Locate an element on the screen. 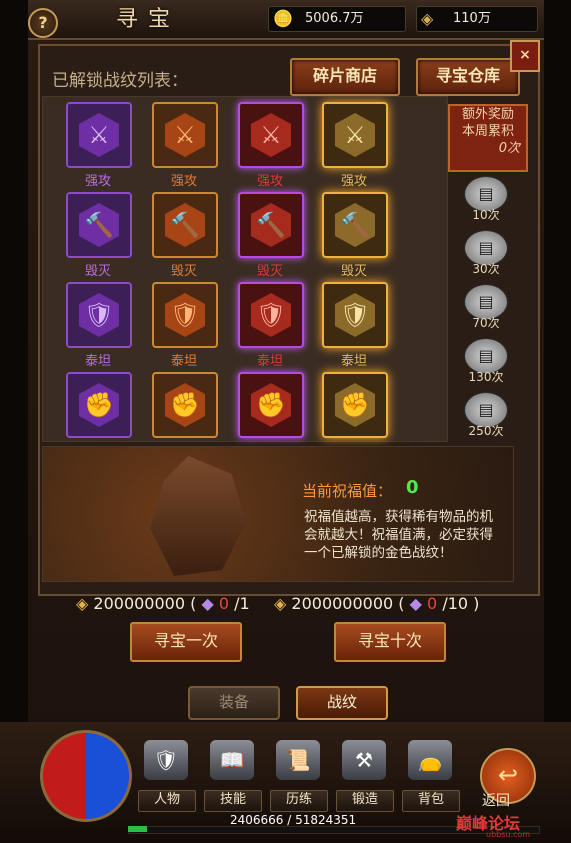 This screenshot has height=843, width=571. rune-cell-2-1: 🔨 is located at coordinates (99, 225).